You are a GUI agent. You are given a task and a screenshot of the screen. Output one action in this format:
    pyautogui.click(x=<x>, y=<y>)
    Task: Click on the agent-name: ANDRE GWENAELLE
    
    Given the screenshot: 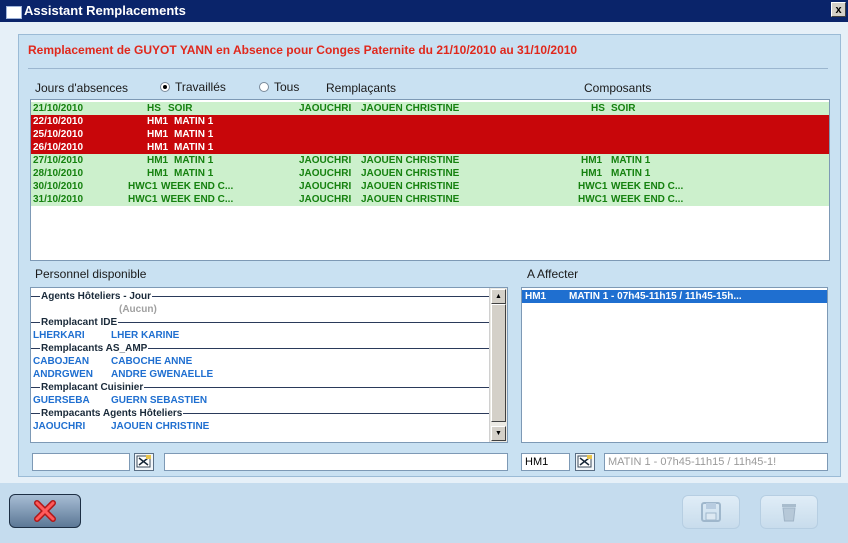 What is the action you would take?
    pyautogui.click(x=162, y=374)
    